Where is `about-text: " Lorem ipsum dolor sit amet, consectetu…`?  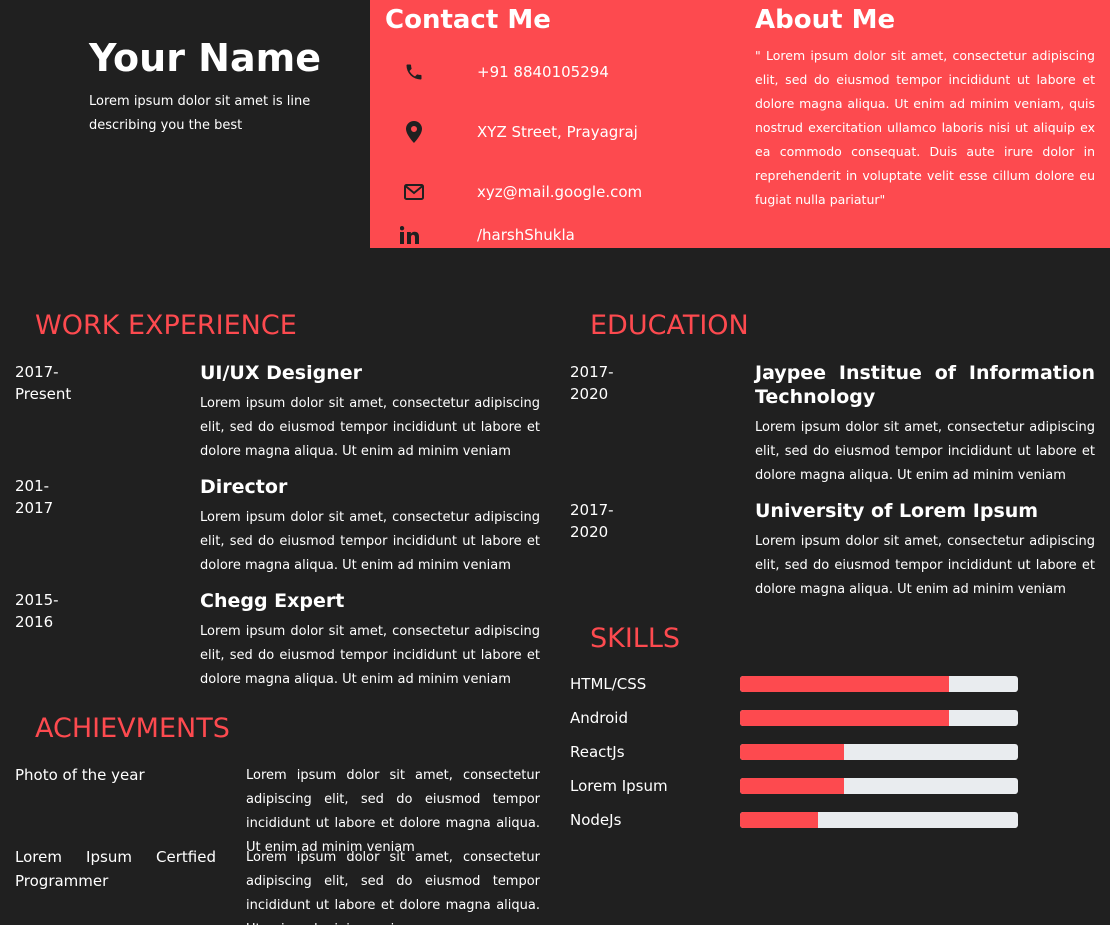
about-text: " Lorem ipsum dolor sit amet, consectetu… is located at coordinates (925, 127).